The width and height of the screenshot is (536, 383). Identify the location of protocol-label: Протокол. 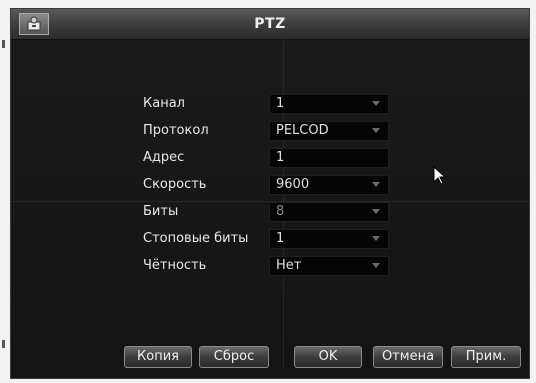
(176, 130).